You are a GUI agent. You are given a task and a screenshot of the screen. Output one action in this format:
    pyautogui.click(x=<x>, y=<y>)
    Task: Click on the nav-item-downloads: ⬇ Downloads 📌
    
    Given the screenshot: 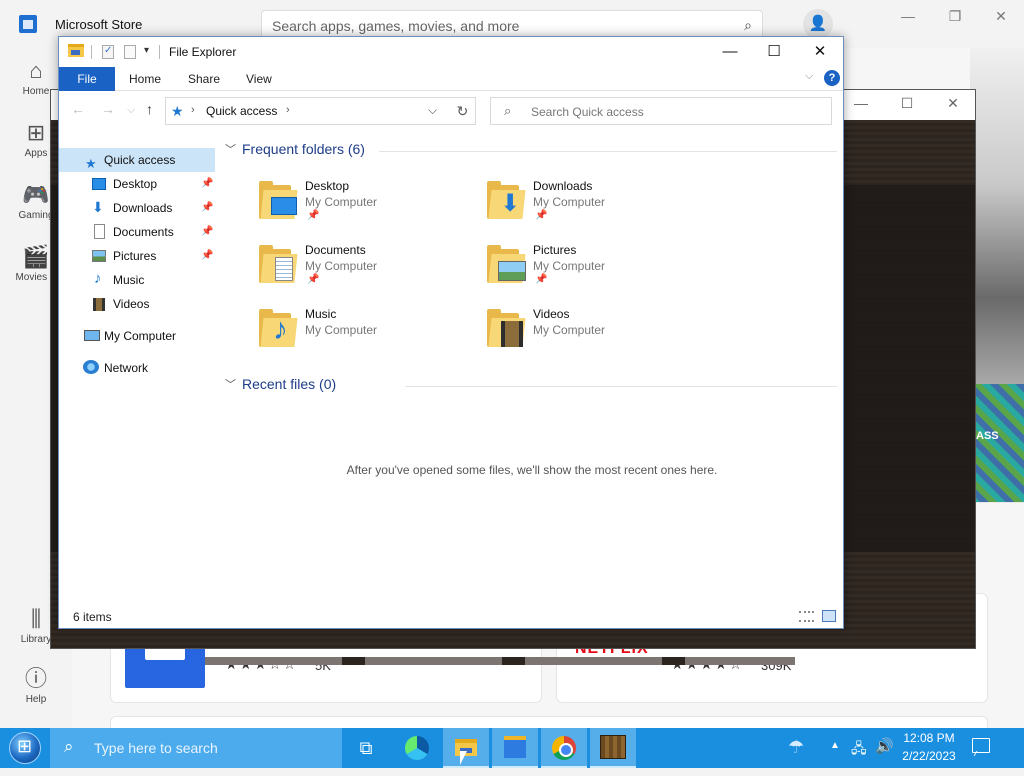 What is the action you would take?
    pyautogui.click(x=137, y=208)
    